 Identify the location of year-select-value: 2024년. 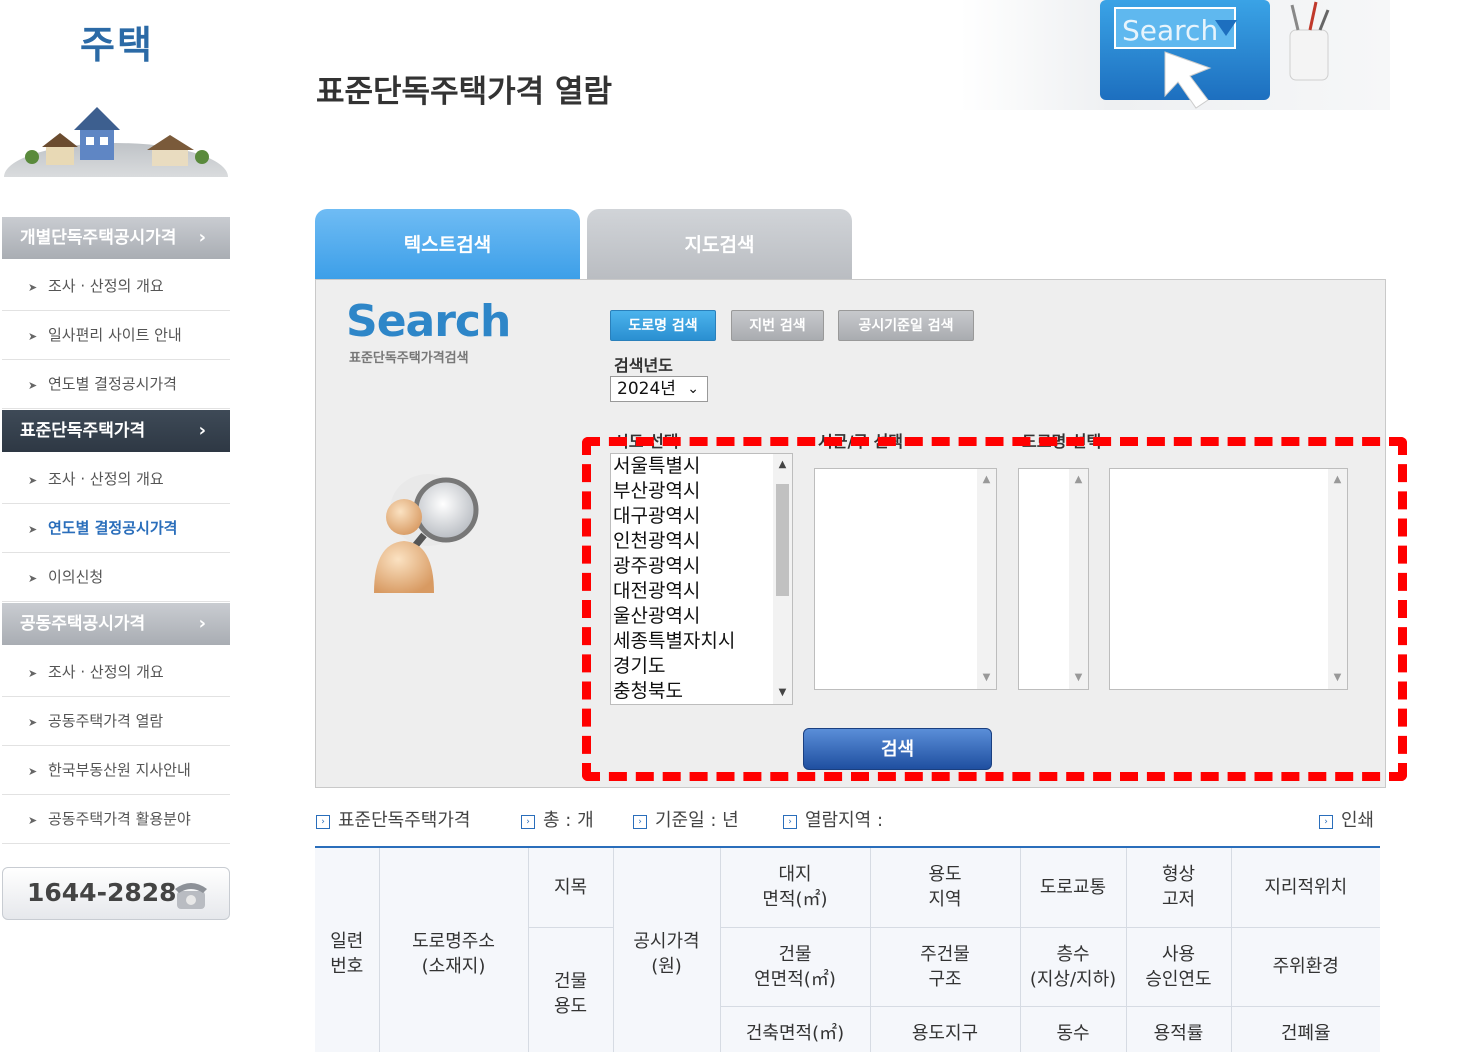
(646, 389).